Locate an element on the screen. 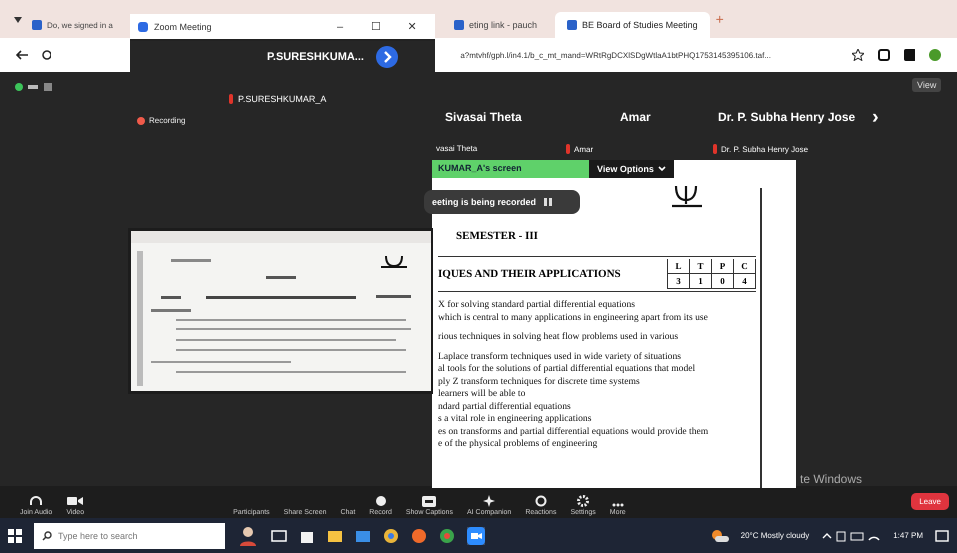 This screenshot has width=957, height=553. status-icon is located at coordinates (34, 87).